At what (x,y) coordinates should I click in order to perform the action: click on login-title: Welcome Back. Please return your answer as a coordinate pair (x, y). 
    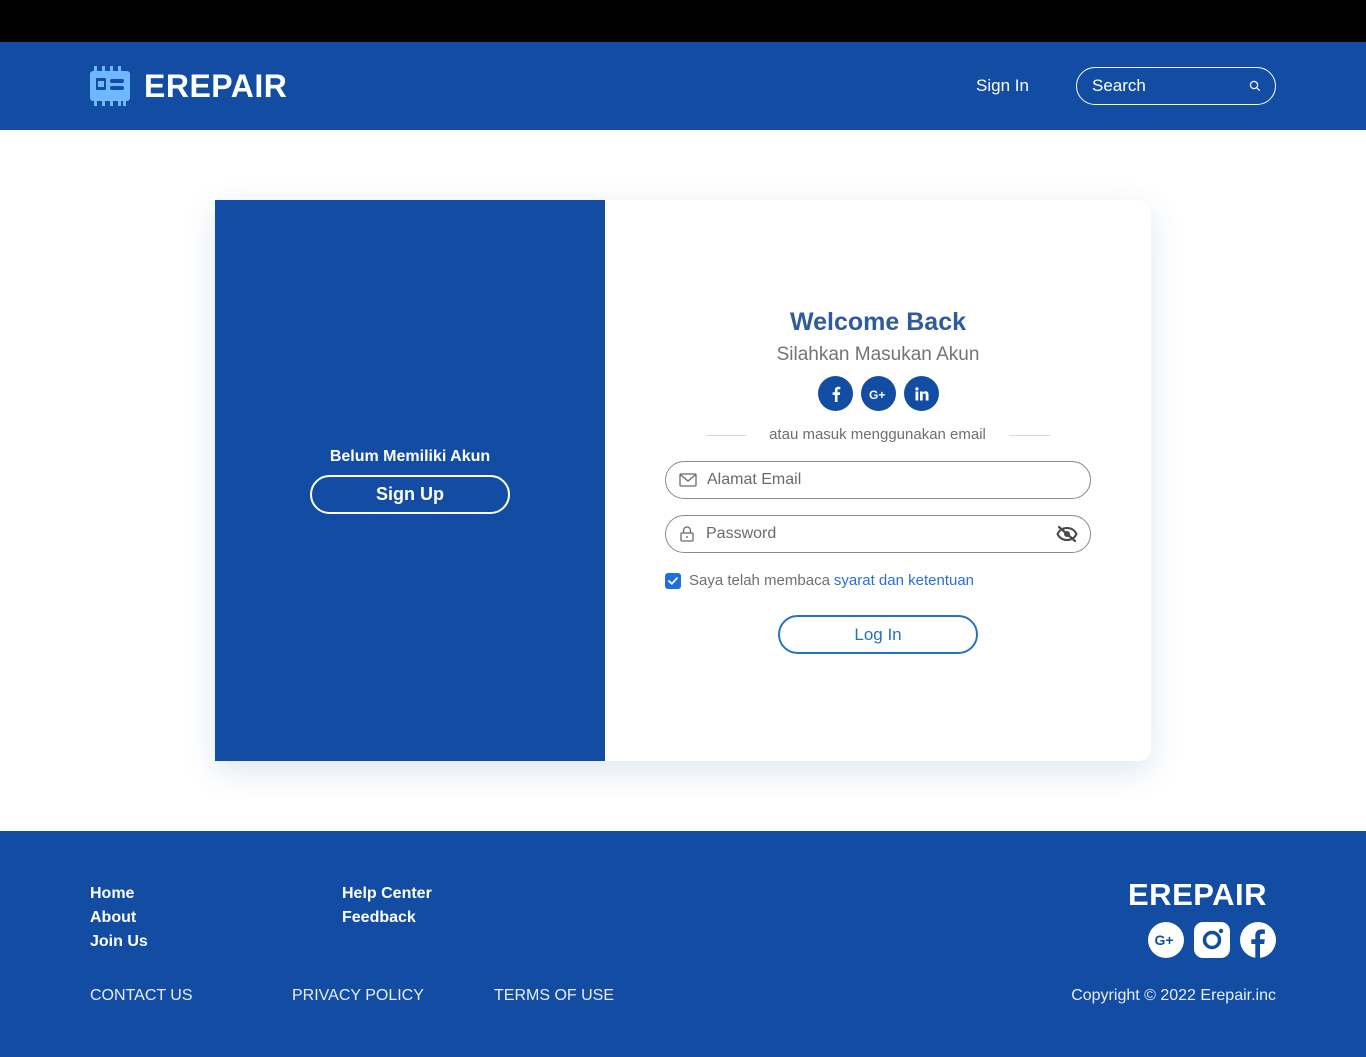
    Looking at the image, I should click on (877, 322).